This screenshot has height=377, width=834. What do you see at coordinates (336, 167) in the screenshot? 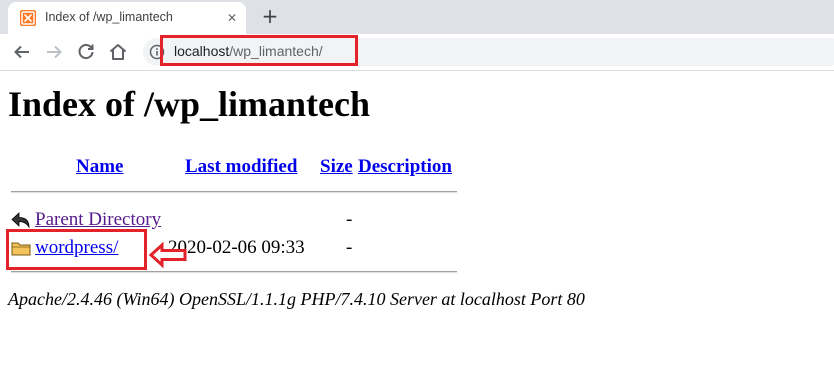
I see `column-header-size: Size` at bounding box center [336, 167].